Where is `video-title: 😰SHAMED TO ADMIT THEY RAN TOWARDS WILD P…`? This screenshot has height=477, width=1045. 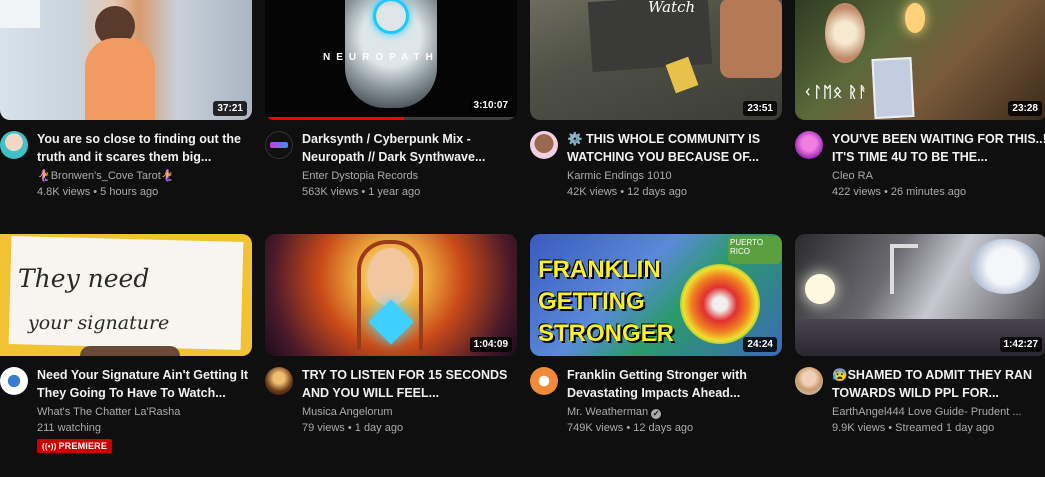
video-title: 😰SHAMED TO ADMIT THEY RAN TOWARDS WILD P… is located at coordinates (938, 384).